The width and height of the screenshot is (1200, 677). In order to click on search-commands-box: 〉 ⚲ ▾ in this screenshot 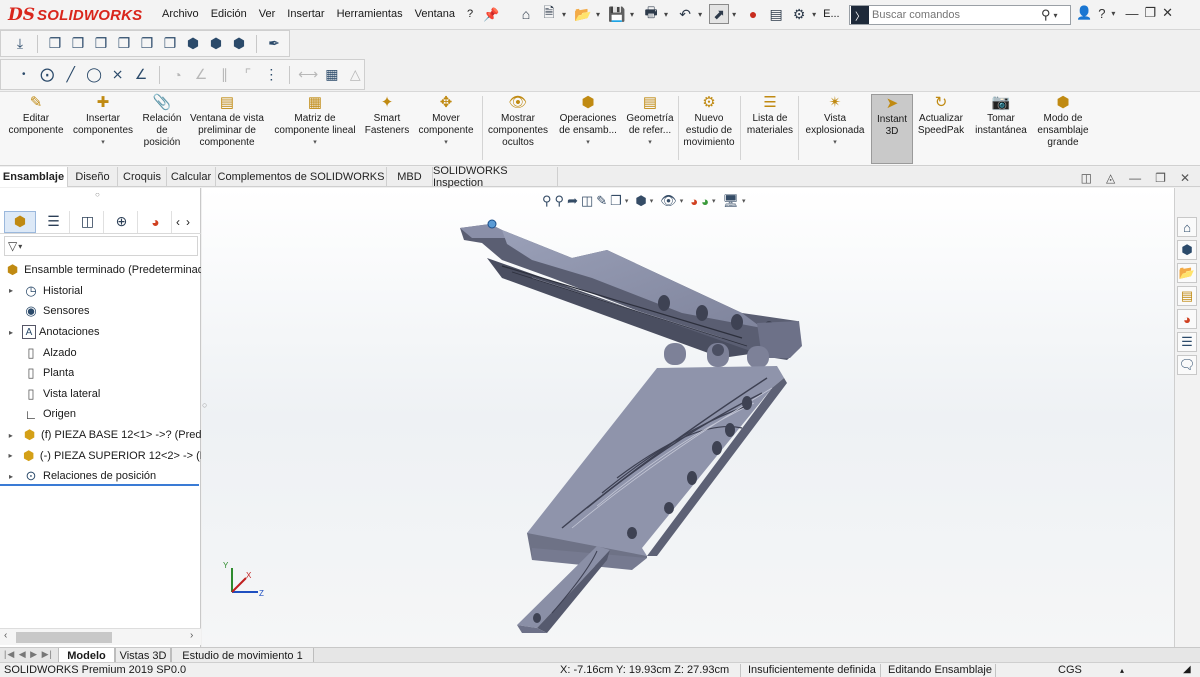, I will do `click(960, 15)`.